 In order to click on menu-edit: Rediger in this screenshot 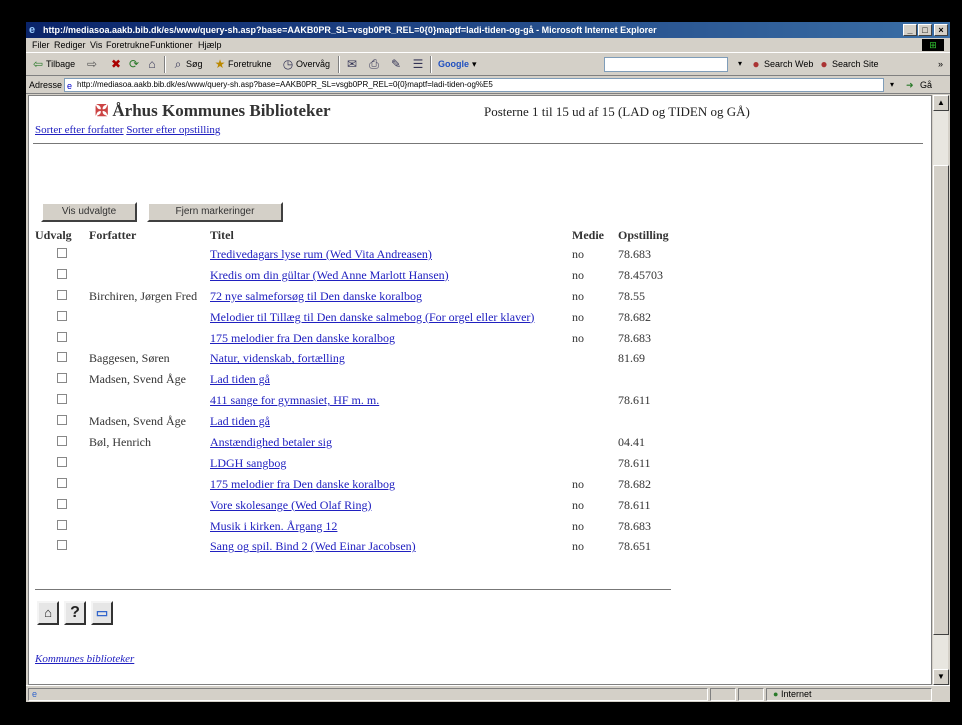, I will do `click(70, 45)`.